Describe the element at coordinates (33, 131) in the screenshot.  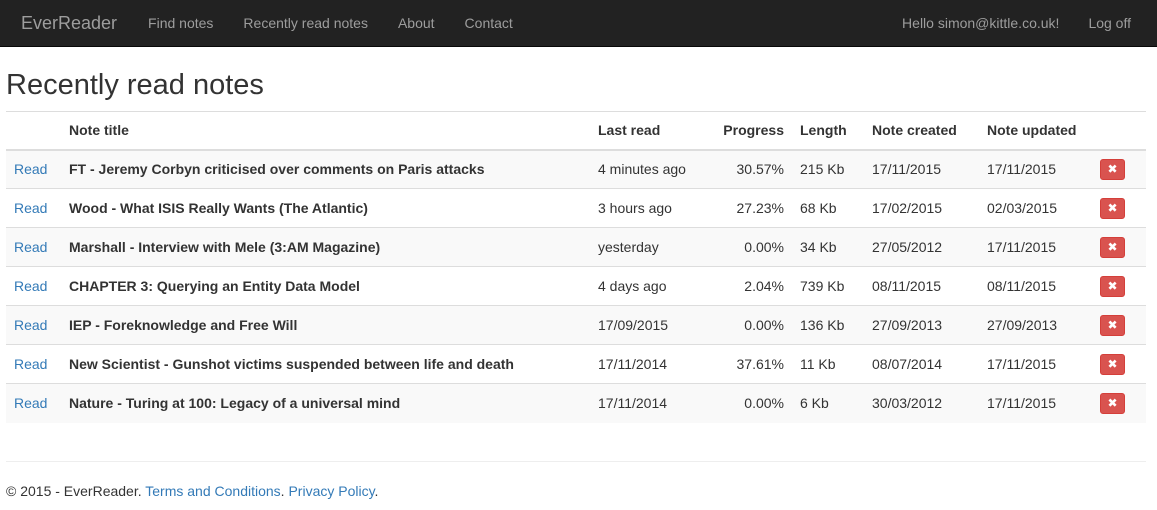
I see `header-read` at that location.